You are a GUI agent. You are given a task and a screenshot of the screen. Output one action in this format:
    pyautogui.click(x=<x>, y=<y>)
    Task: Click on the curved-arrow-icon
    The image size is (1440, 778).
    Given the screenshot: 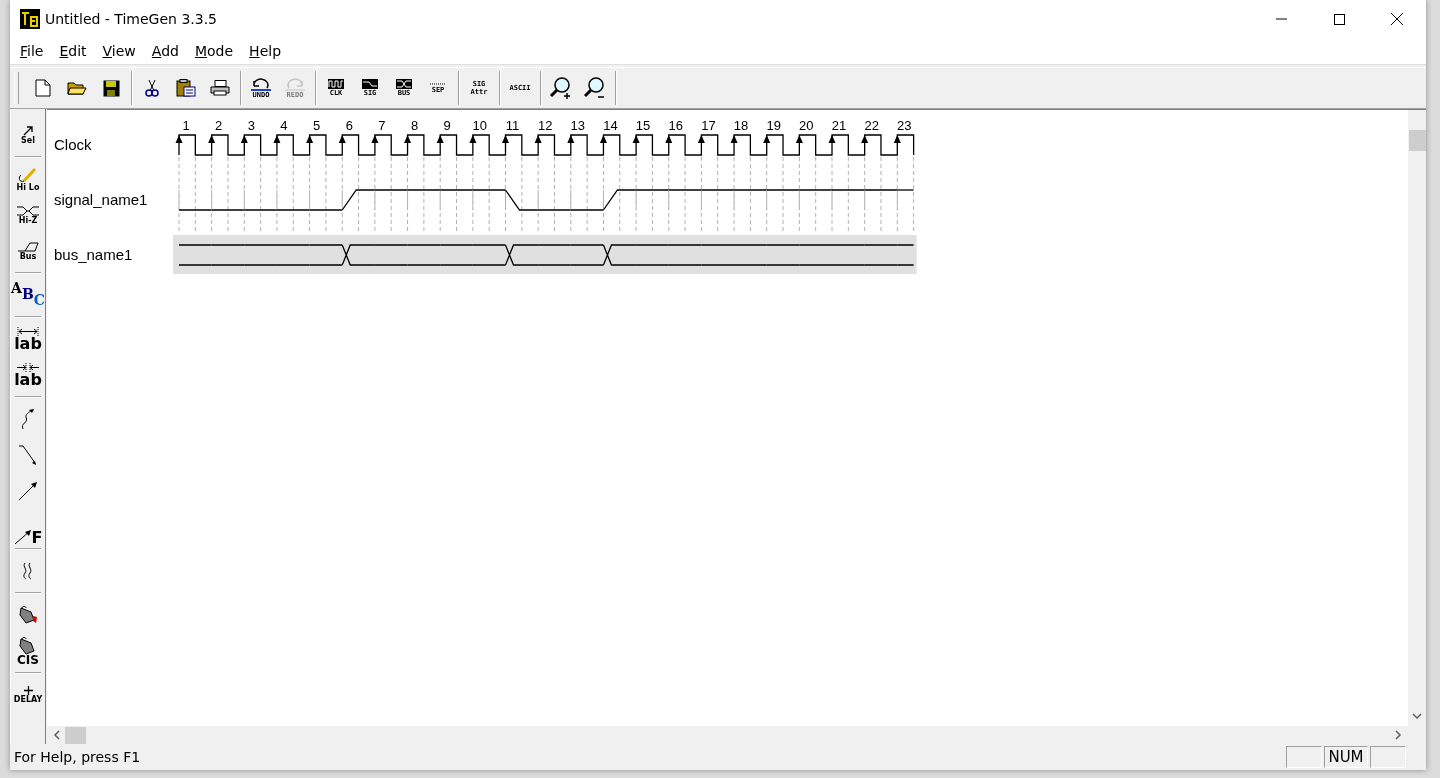 What is the action you would take?
    pyautogui.click(x=28, y=419)
    